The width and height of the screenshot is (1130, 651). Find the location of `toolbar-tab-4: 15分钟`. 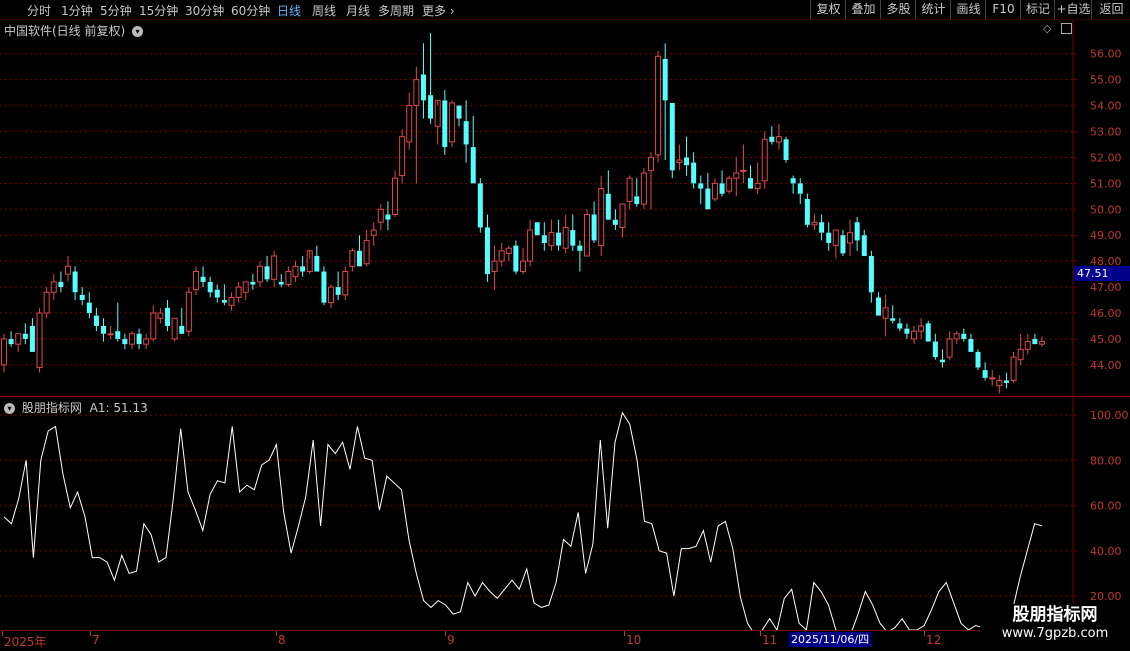

toolbar-tab-4: 15分钟 is located at coordinates (158, 10).